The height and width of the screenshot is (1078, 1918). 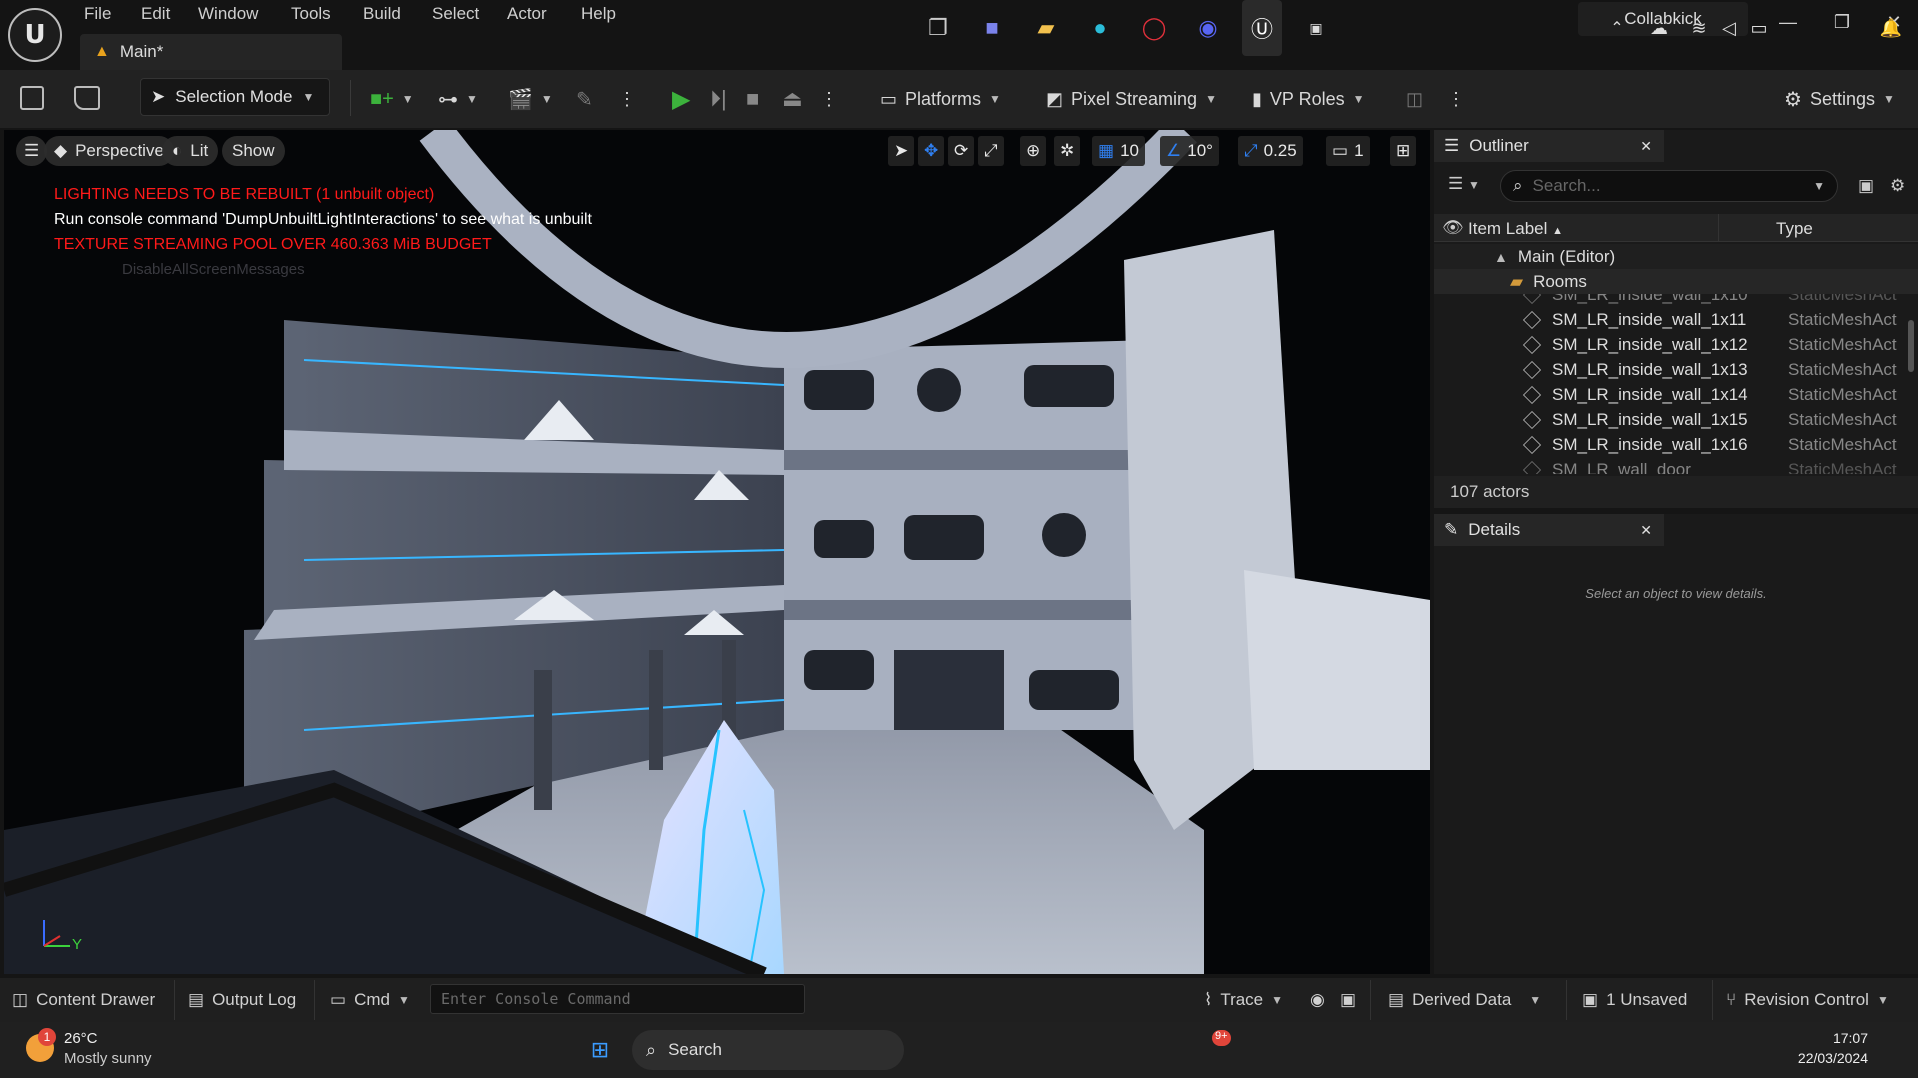 What do you see at coordinates (81, 1038) in the screenshot?
I see `weather-temp: 26°C` at bounding box center [81, 1038].